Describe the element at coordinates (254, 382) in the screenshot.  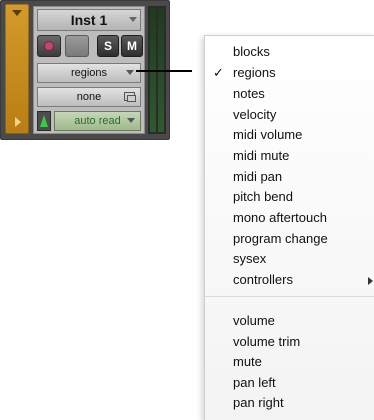
I see `menu-item-label: pan left` at that location.